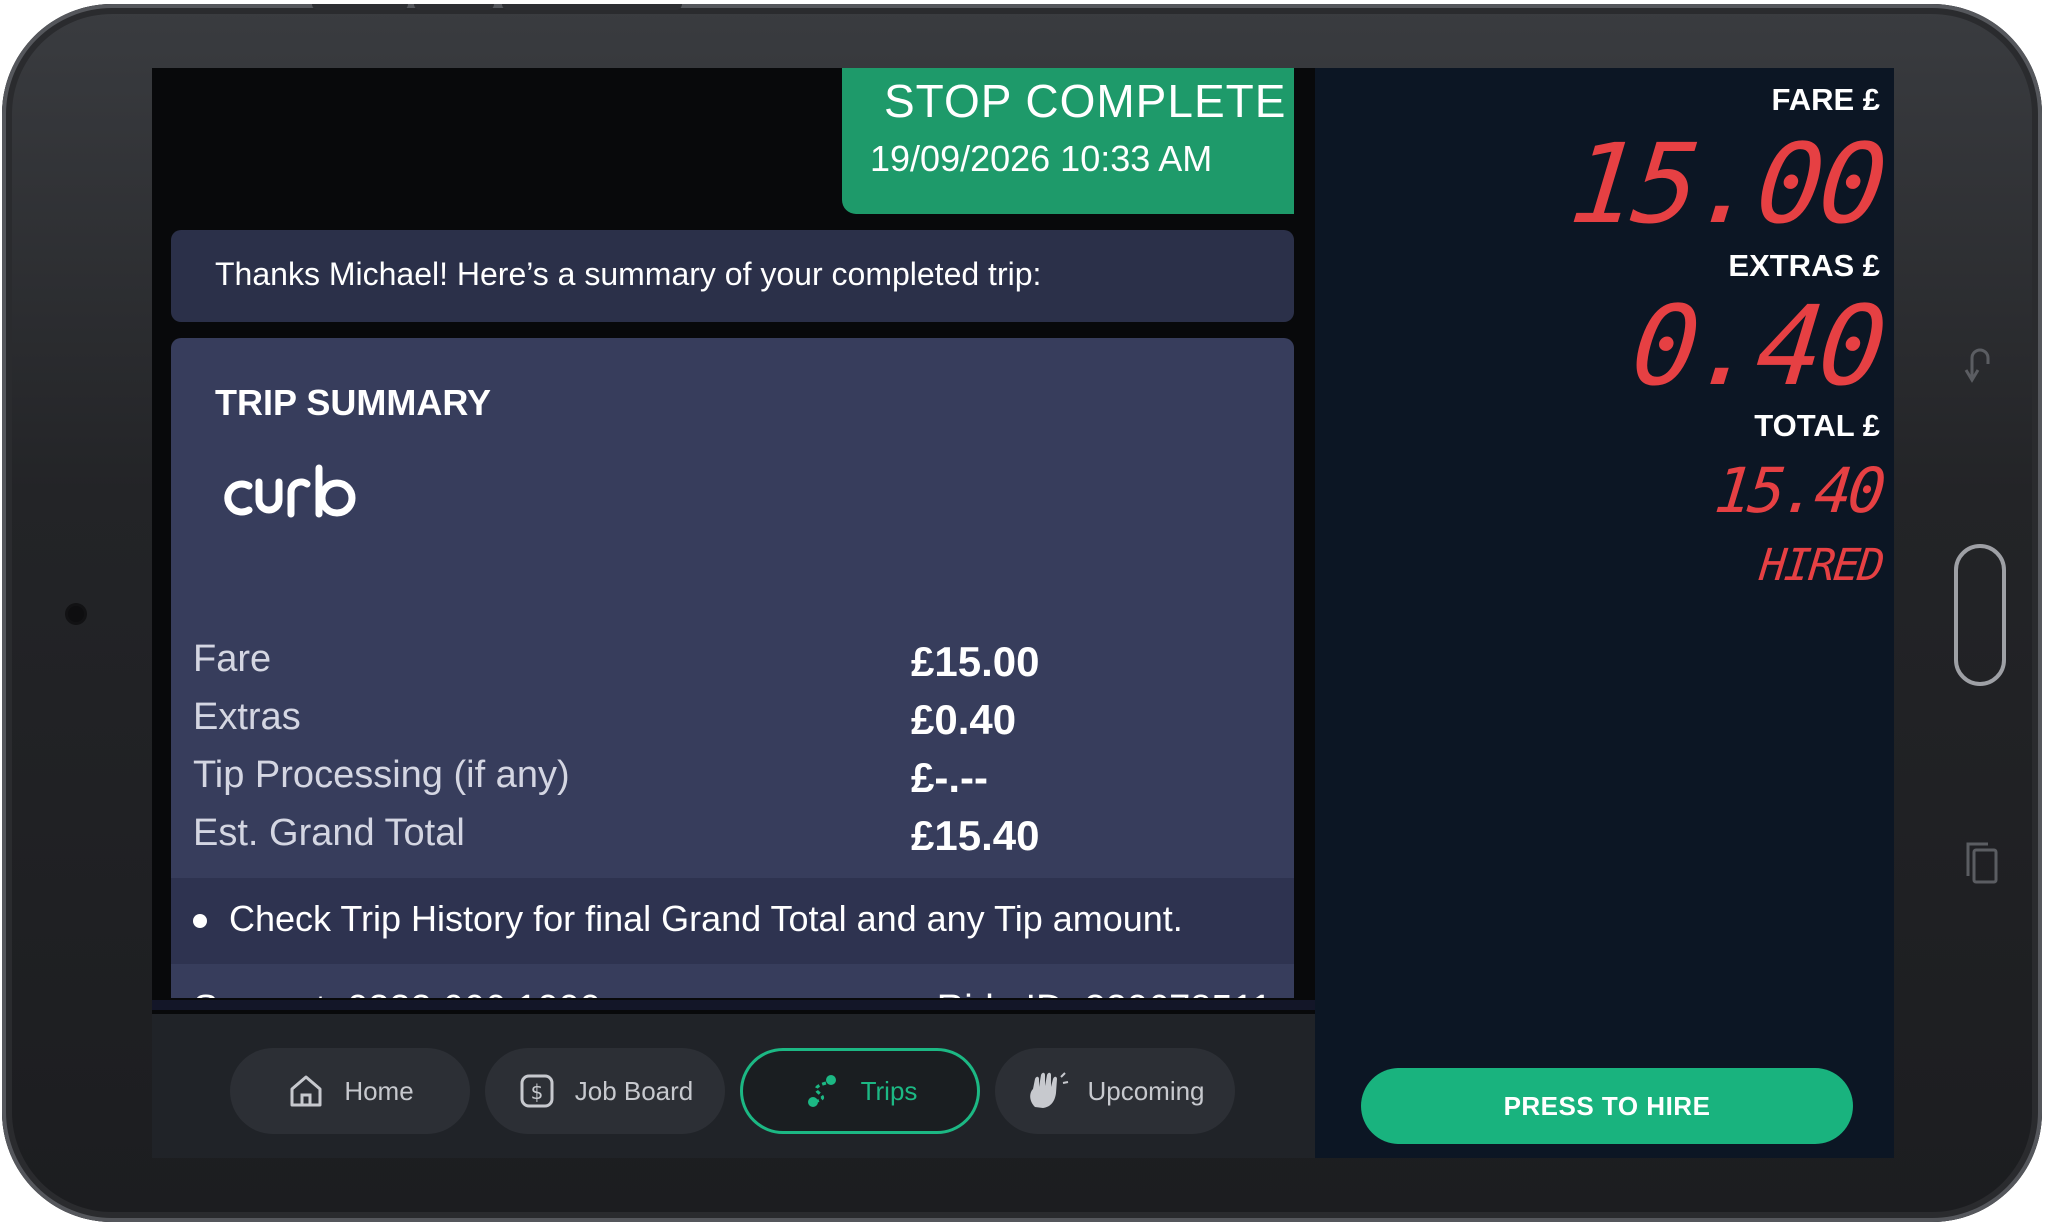 The image size is (2048, 1226). Describe the element at coordinates (1085, 101) in the screenshot. I see `stop-title: STOP COMPLETE` at that location.